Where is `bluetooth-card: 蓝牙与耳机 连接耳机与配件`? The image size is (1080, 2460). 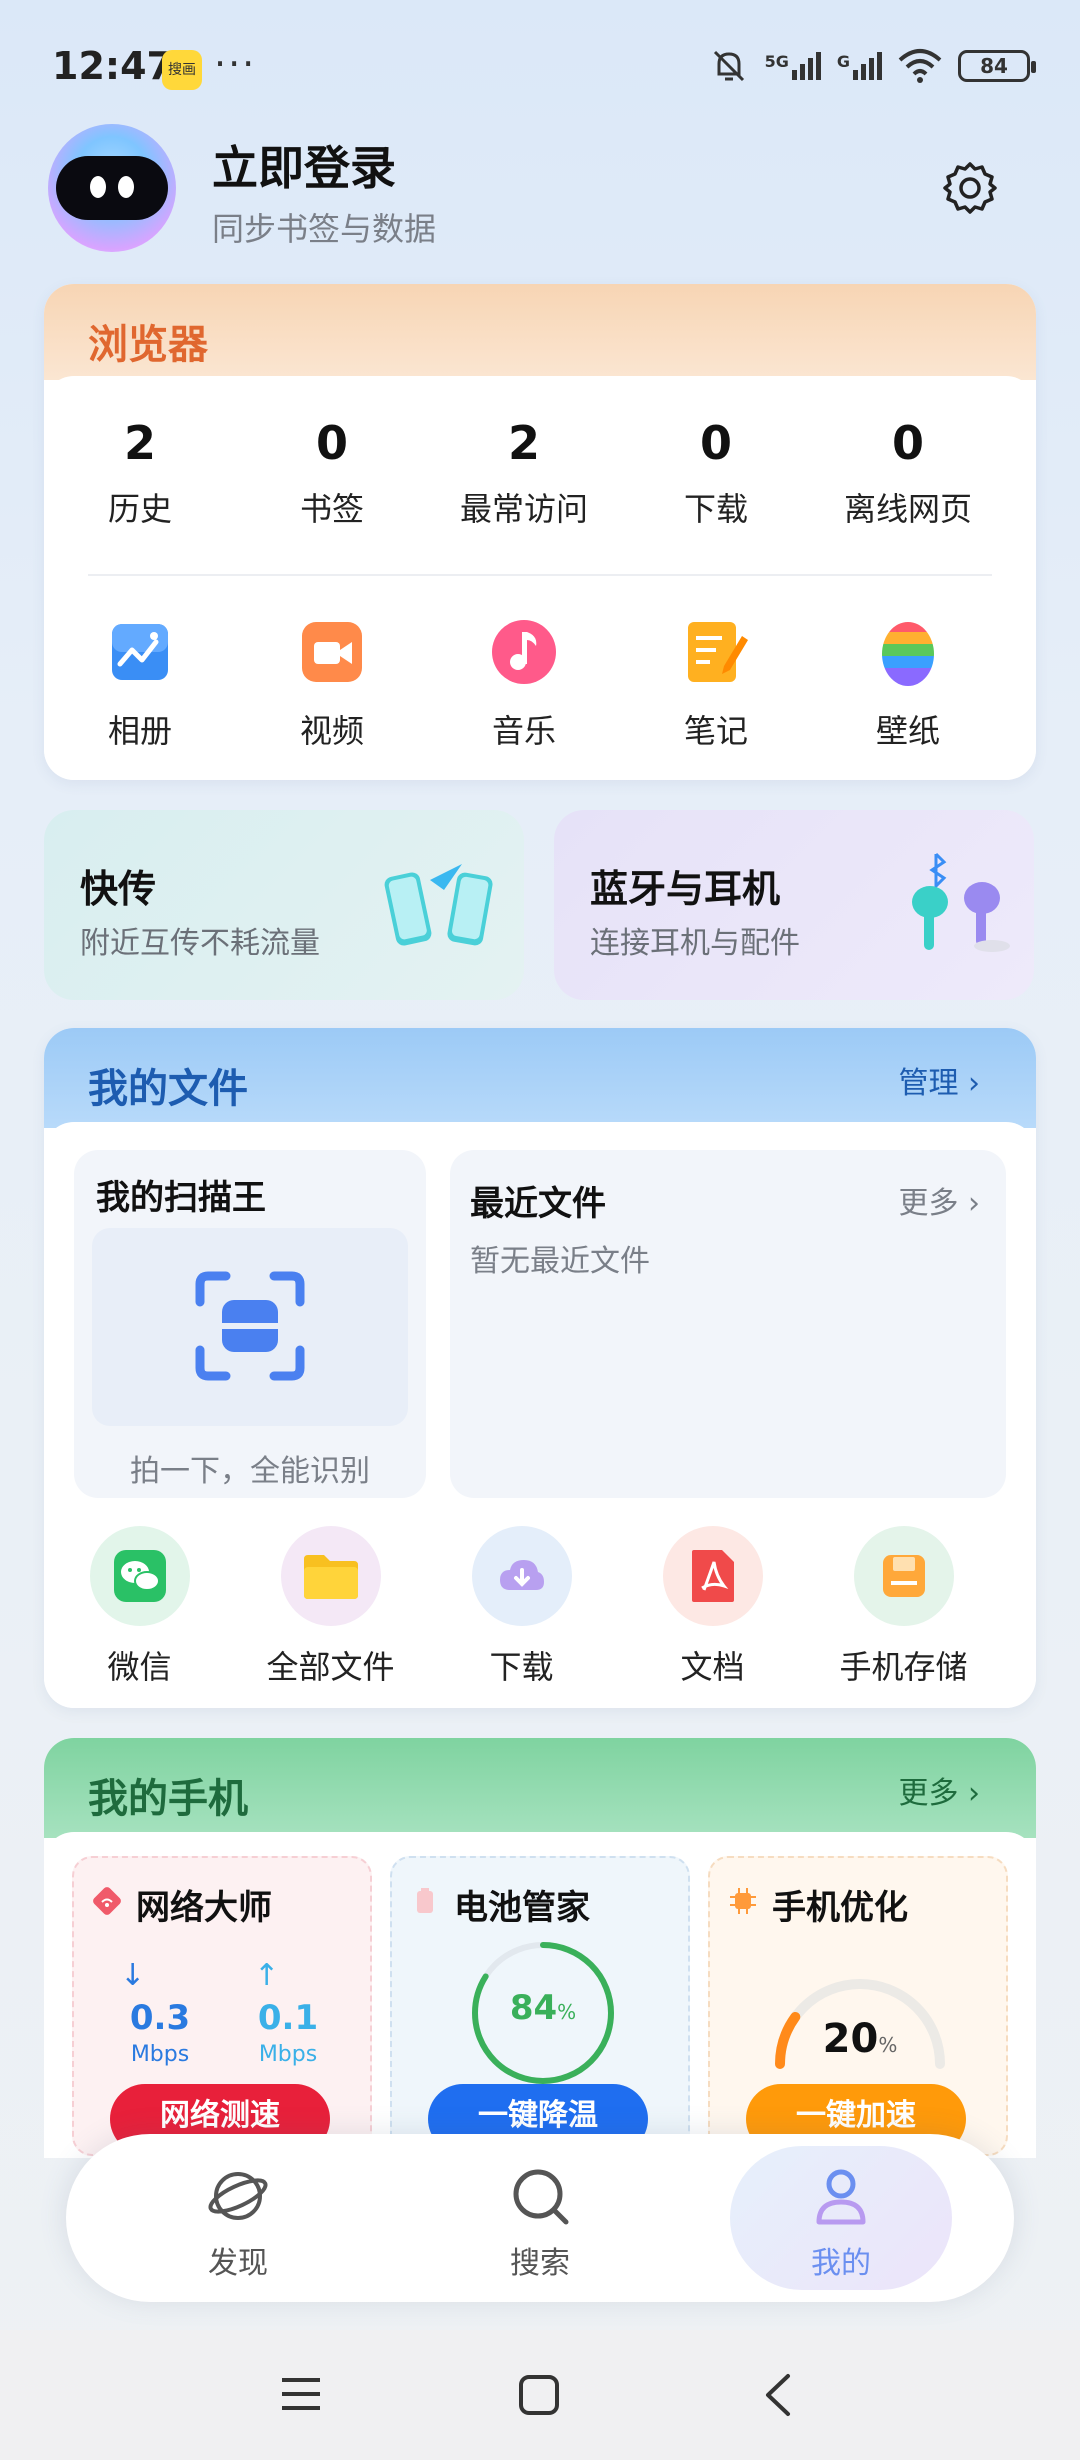
bluetooth-card: 蓝牙与耳机 连接耳机与配件 is located at coordinates (794, 905).